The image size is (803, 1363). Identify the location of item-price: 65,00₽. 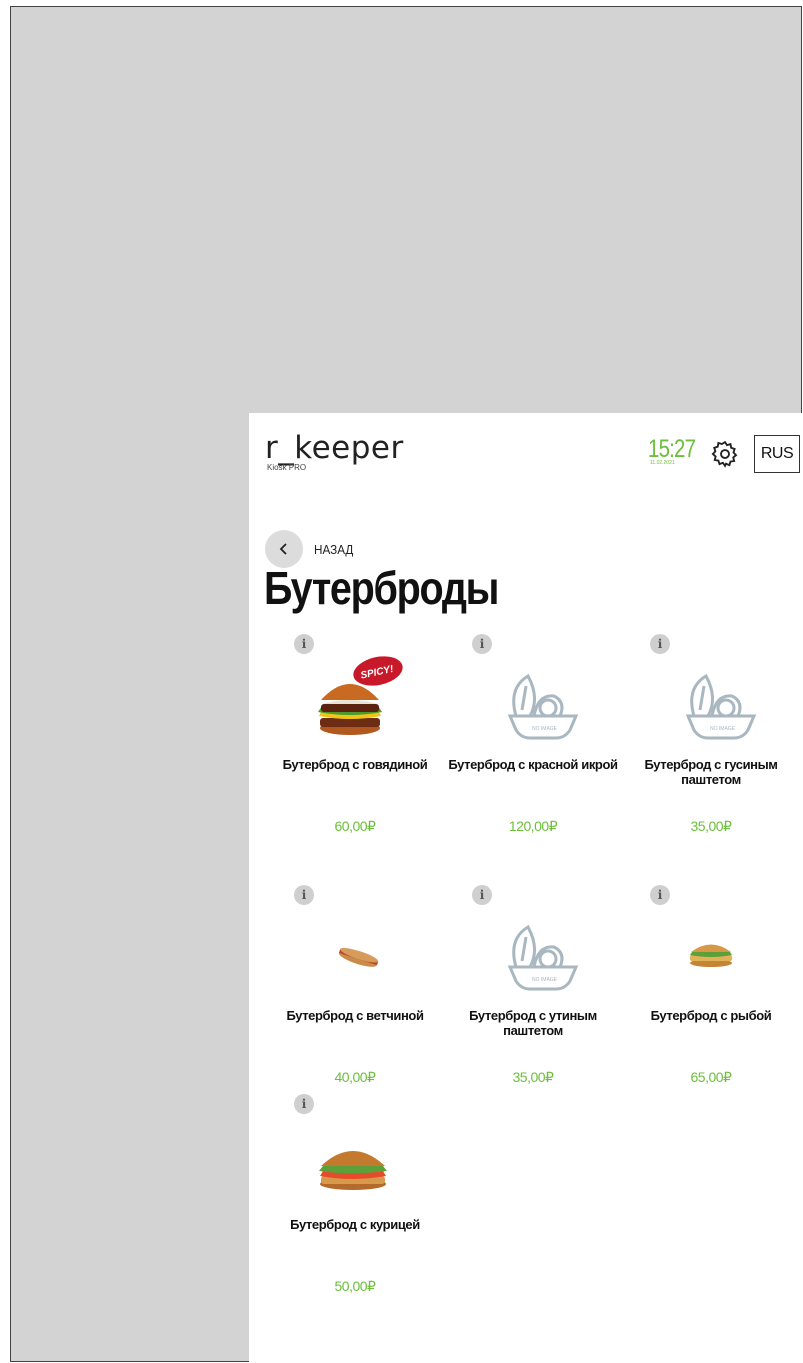
(711, 1077).